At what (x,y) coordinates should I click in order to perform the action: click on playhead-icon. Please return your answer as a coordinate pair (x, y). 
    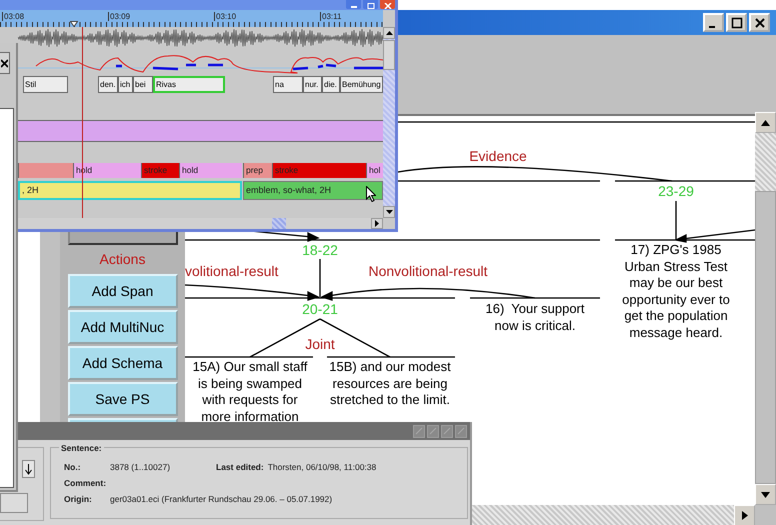
    Looking at the image, I should click on (74, 24).